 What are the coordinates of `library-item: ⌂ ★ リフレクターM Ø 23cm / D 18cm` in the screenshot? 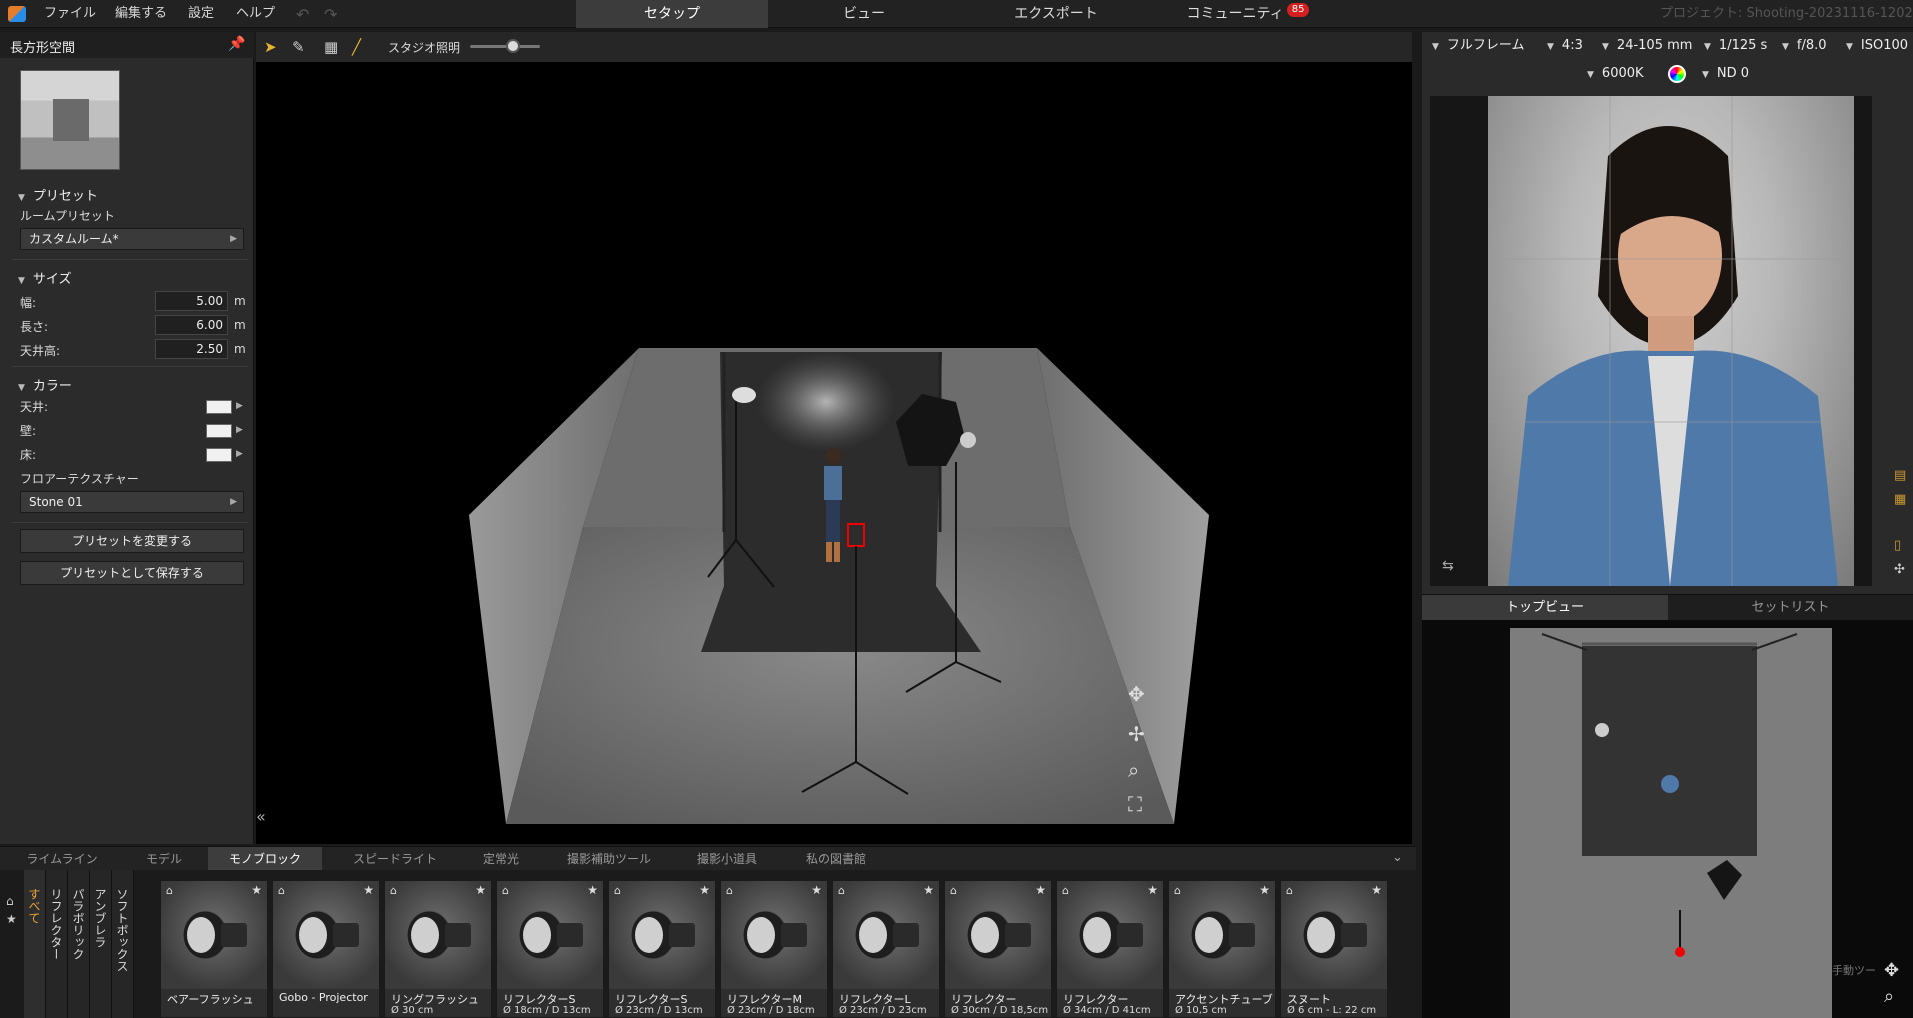 It's located at (774, 949).